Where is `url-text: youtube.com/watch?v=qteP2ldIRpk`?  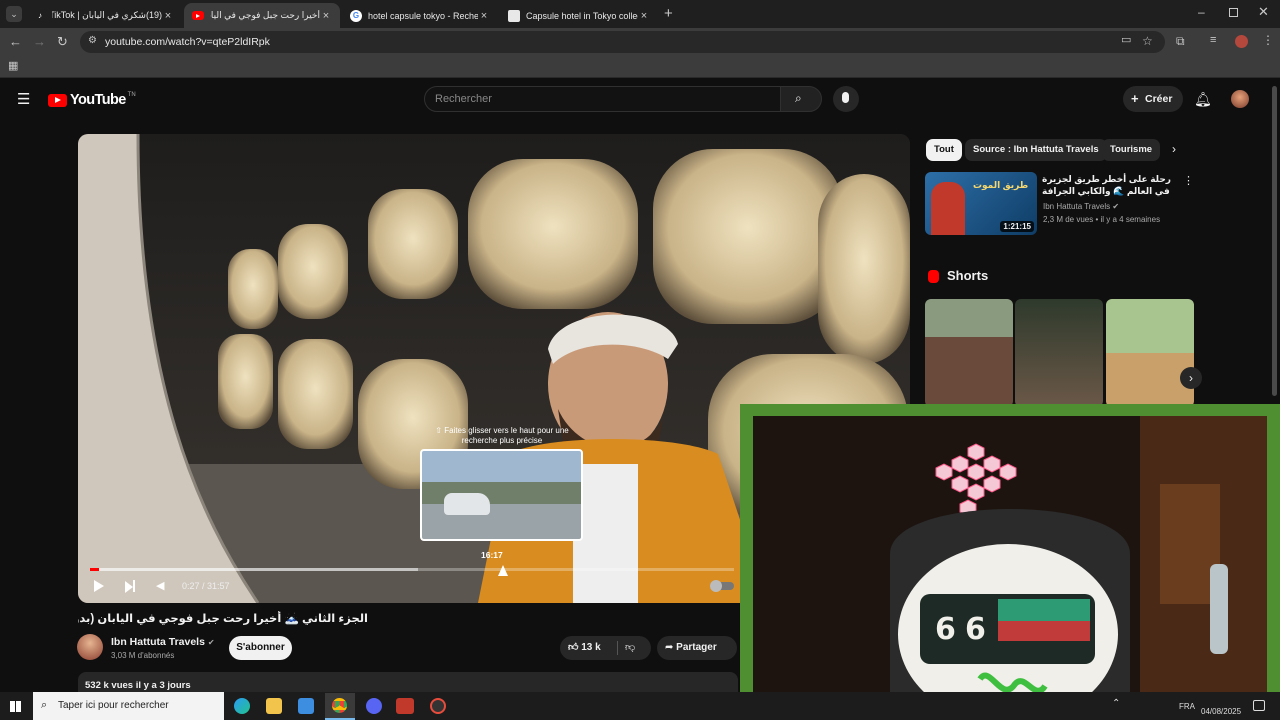
url-text: youtube.com/watch?v=qteP2ldIRpk is located at coordinates (187, 42).